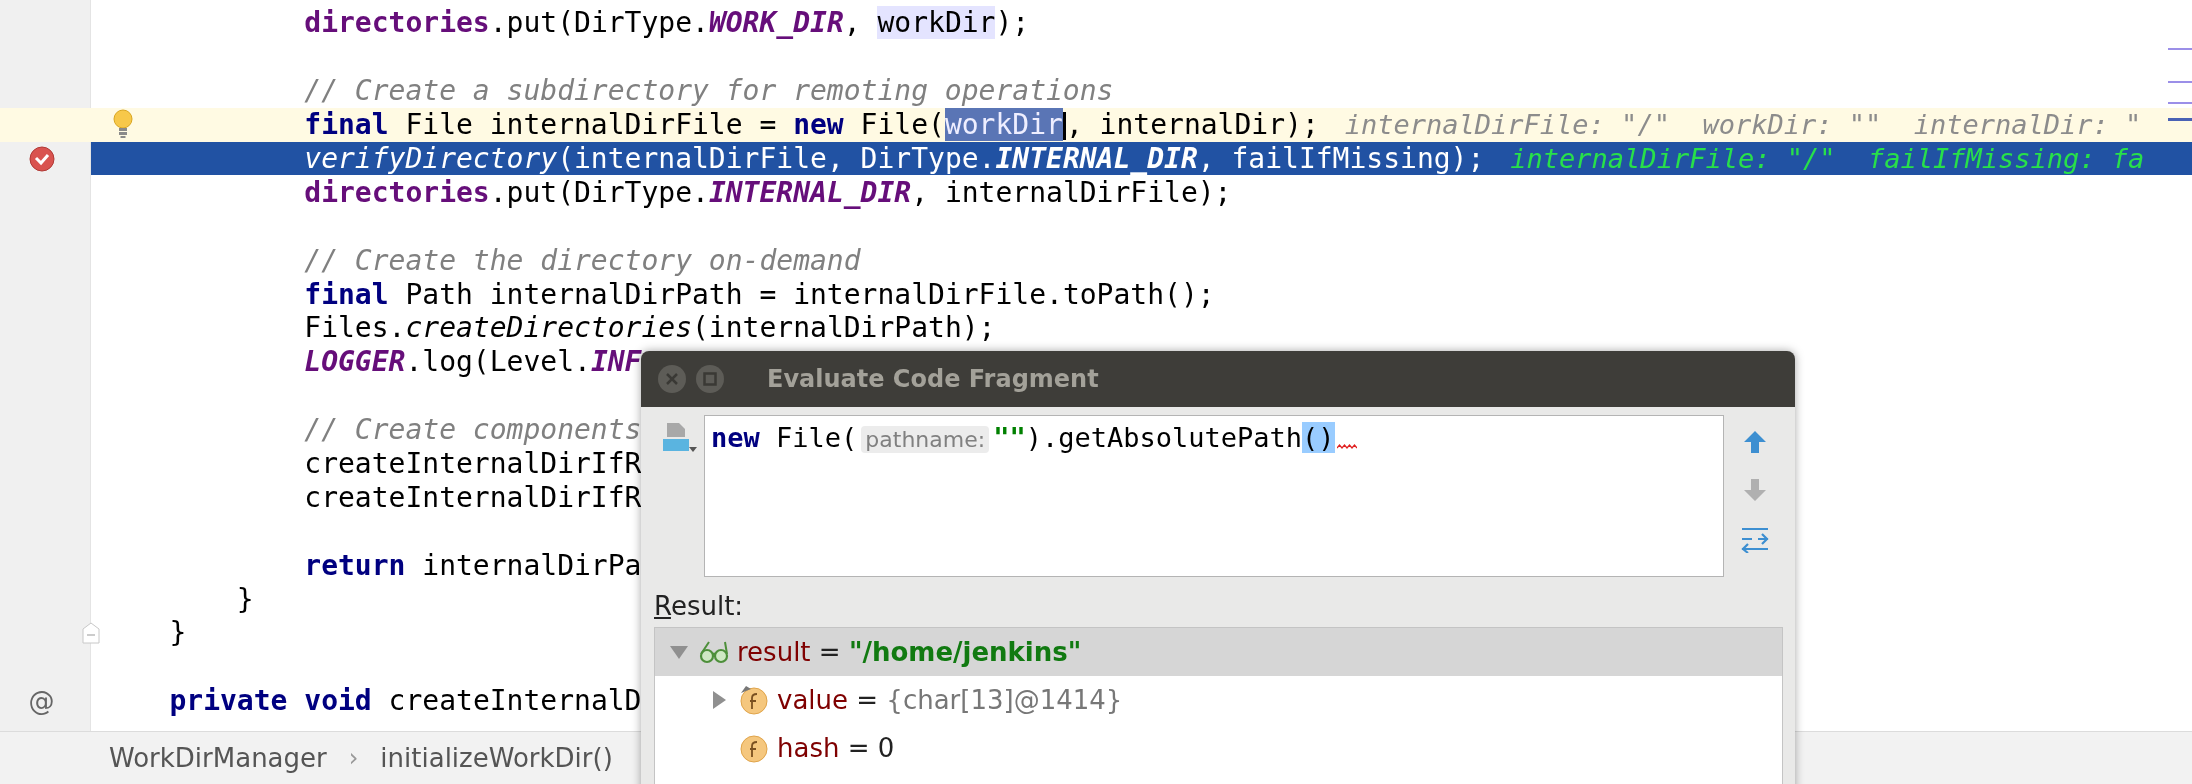  What do you see at coordinates (1755, 442) in the screenshot?
I see `history-up-button` at bounding box center [1755, 442].